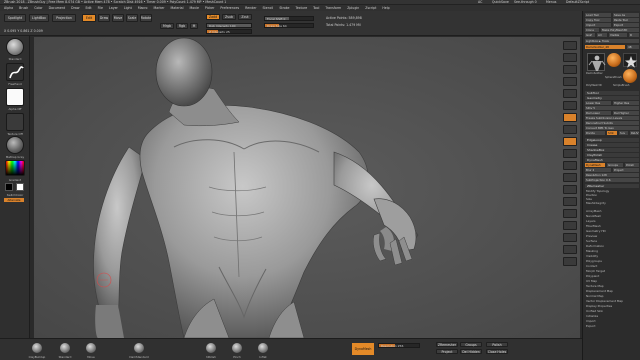 This screenshot has height=360, width=640. I want to click on scroll-icon, so click(570, 69).